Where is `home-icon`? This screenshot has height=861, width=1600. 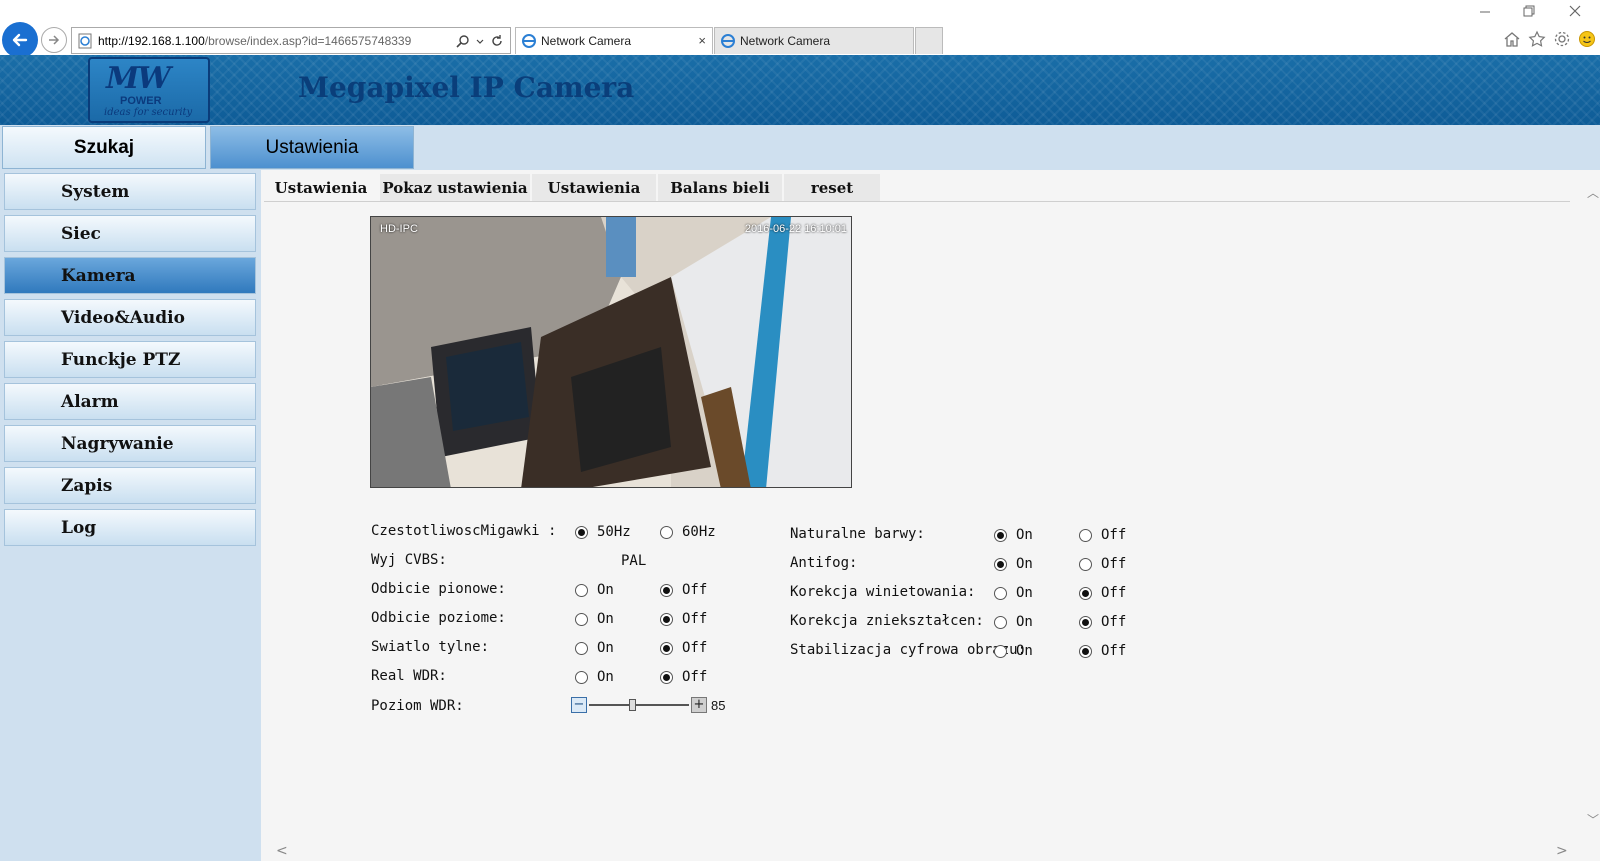 home-icon is located at coordinates (1512, 39).